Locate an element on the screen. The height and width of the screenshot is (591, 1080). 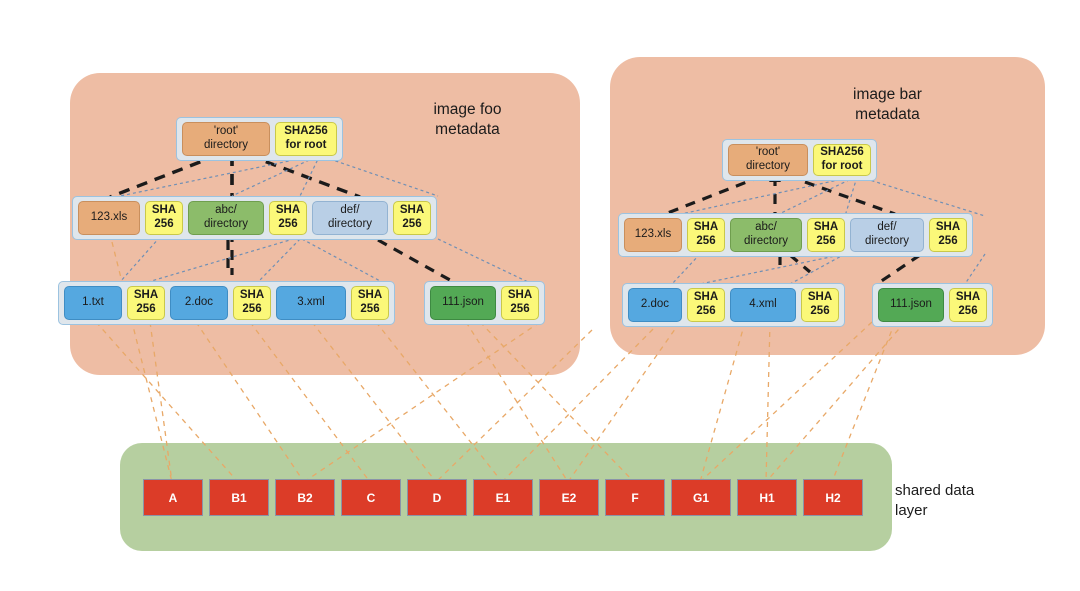
data-chunk-f: F is located at coordinates (635, 497).